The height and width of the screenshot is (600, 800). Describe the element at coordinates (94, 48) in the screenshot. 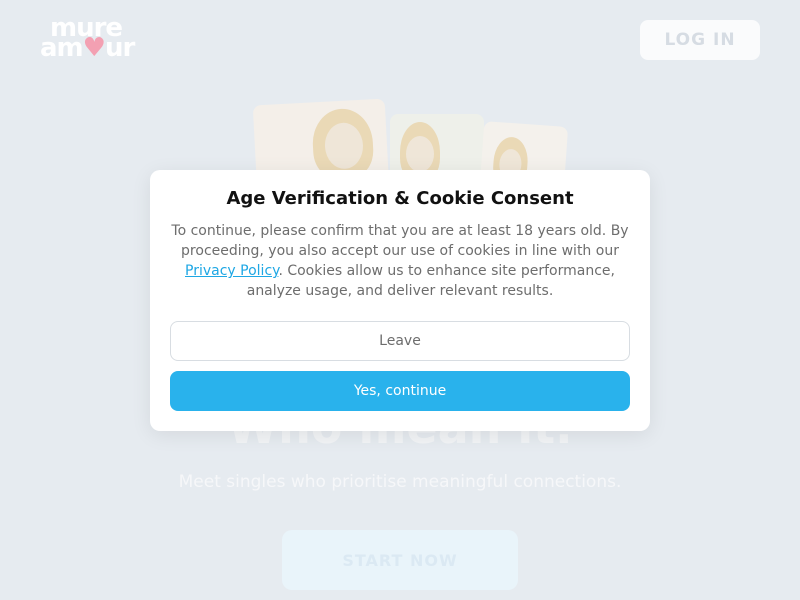

I see `heart-icon: ♥` at that location.